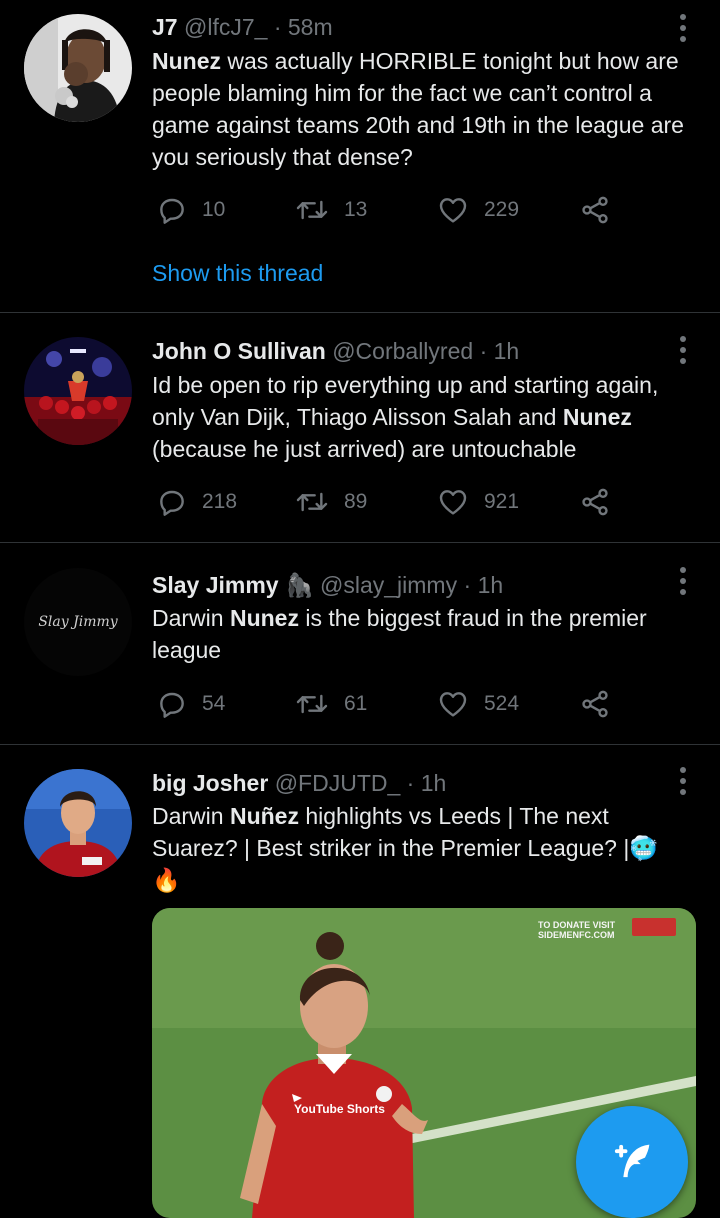 The width and height of the screenshot is (720, 1218). I want to click on reply-button: 10, so click(190, 210).